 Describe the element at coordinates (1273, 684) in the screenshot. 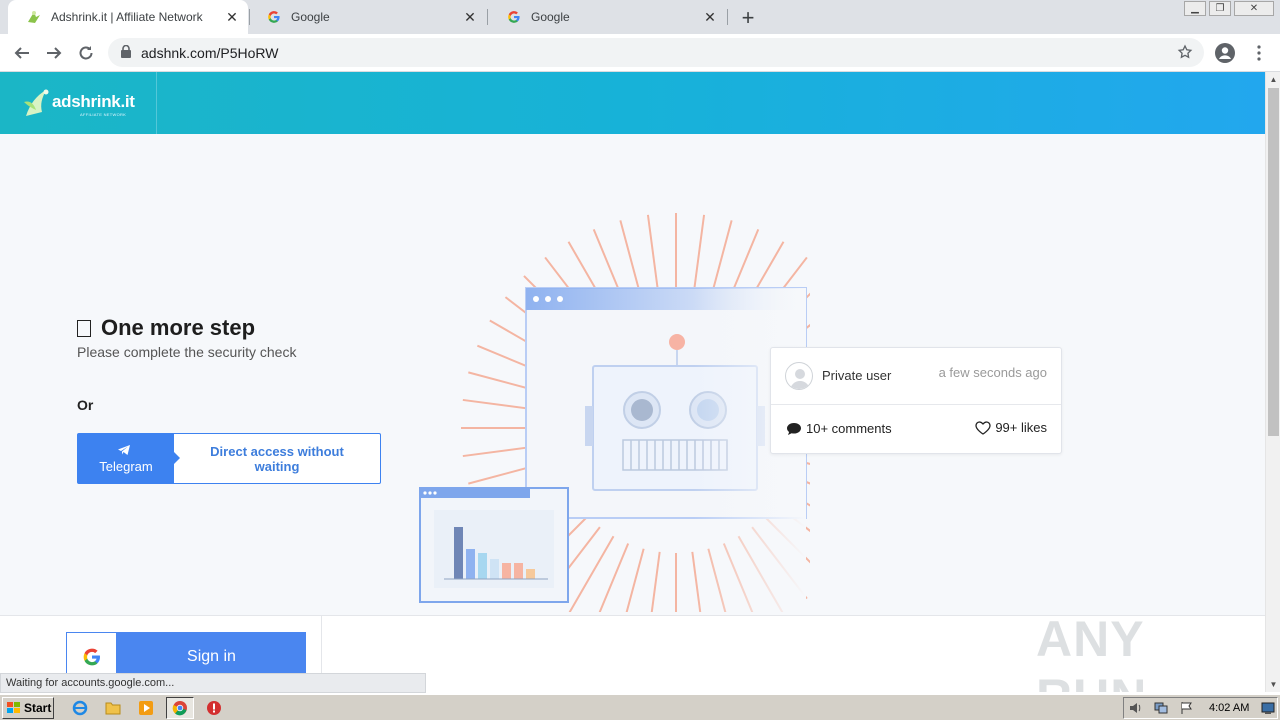

I see `scroll-down-icon: ▼` at that location.